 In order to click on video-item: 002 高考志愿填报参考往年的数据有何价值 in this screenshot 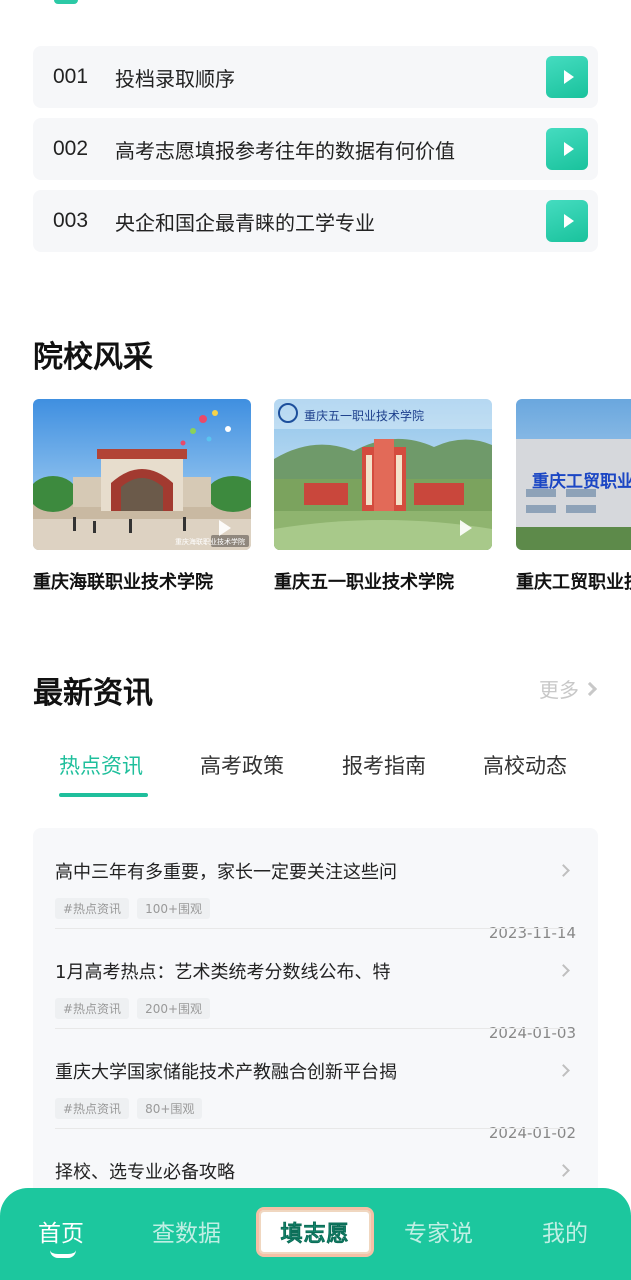, I will do `click(315, 149)`.